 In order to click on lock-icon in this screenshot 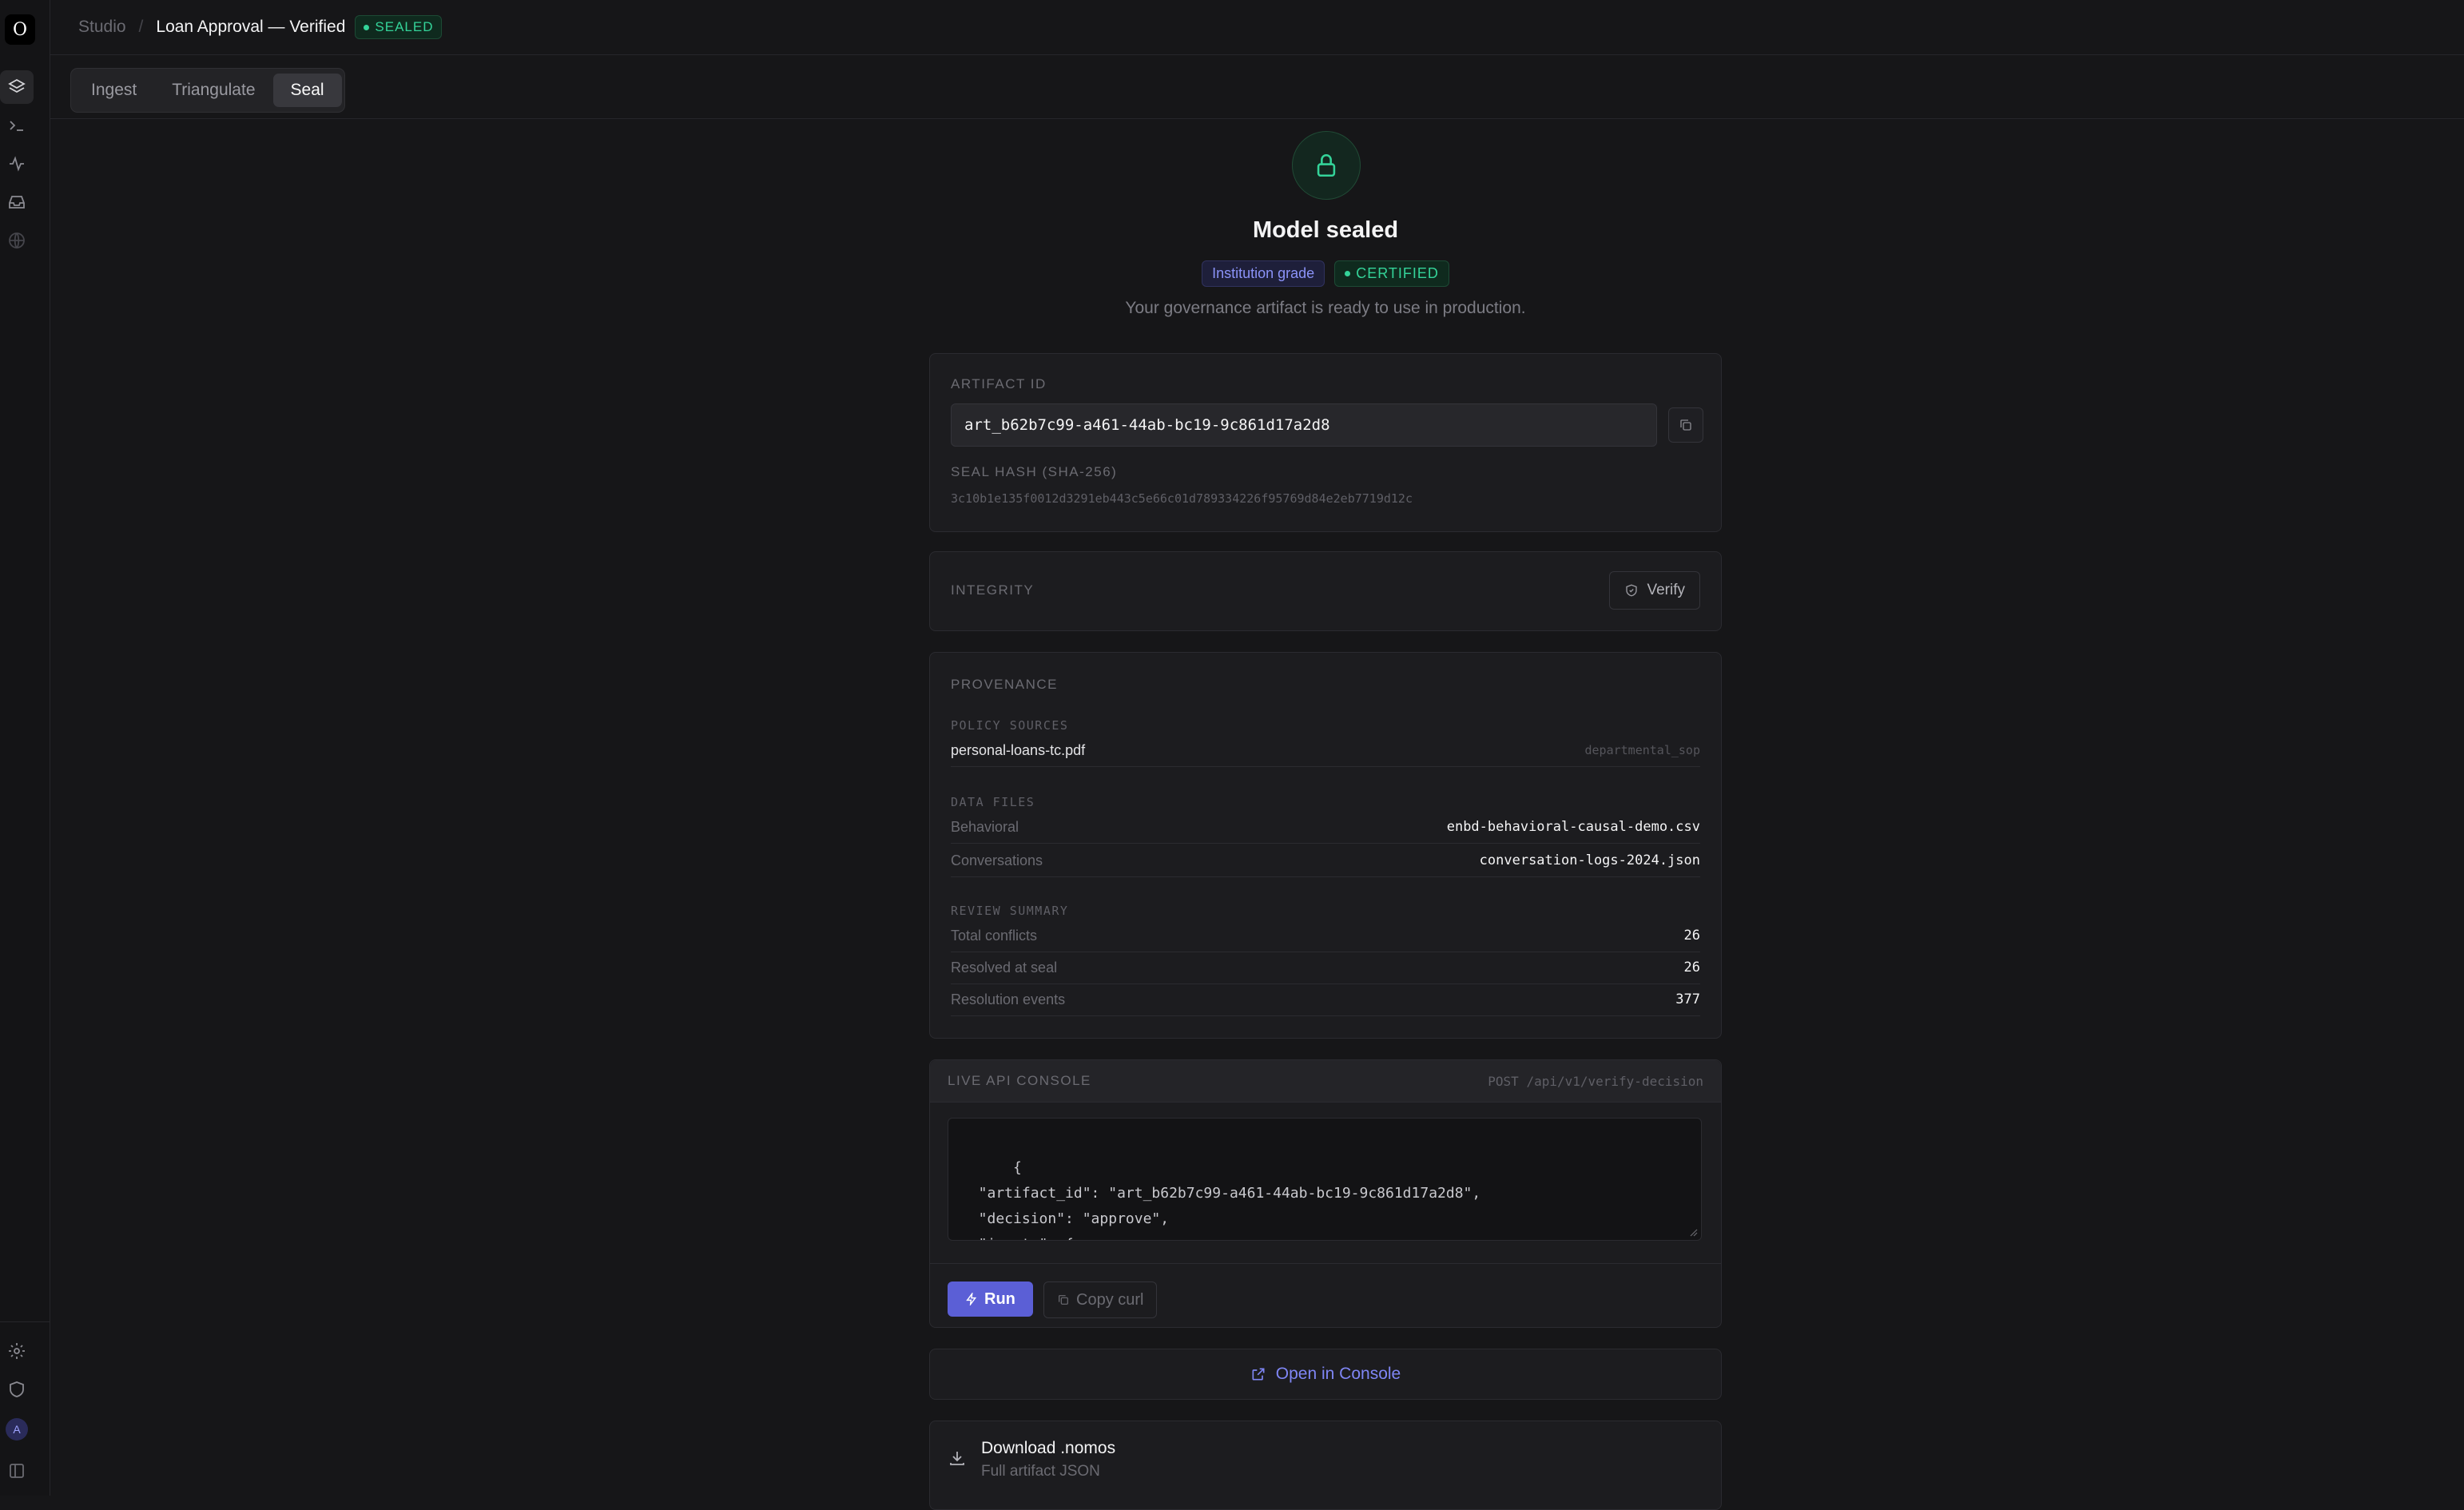, I will do `click(1326, 165)`.